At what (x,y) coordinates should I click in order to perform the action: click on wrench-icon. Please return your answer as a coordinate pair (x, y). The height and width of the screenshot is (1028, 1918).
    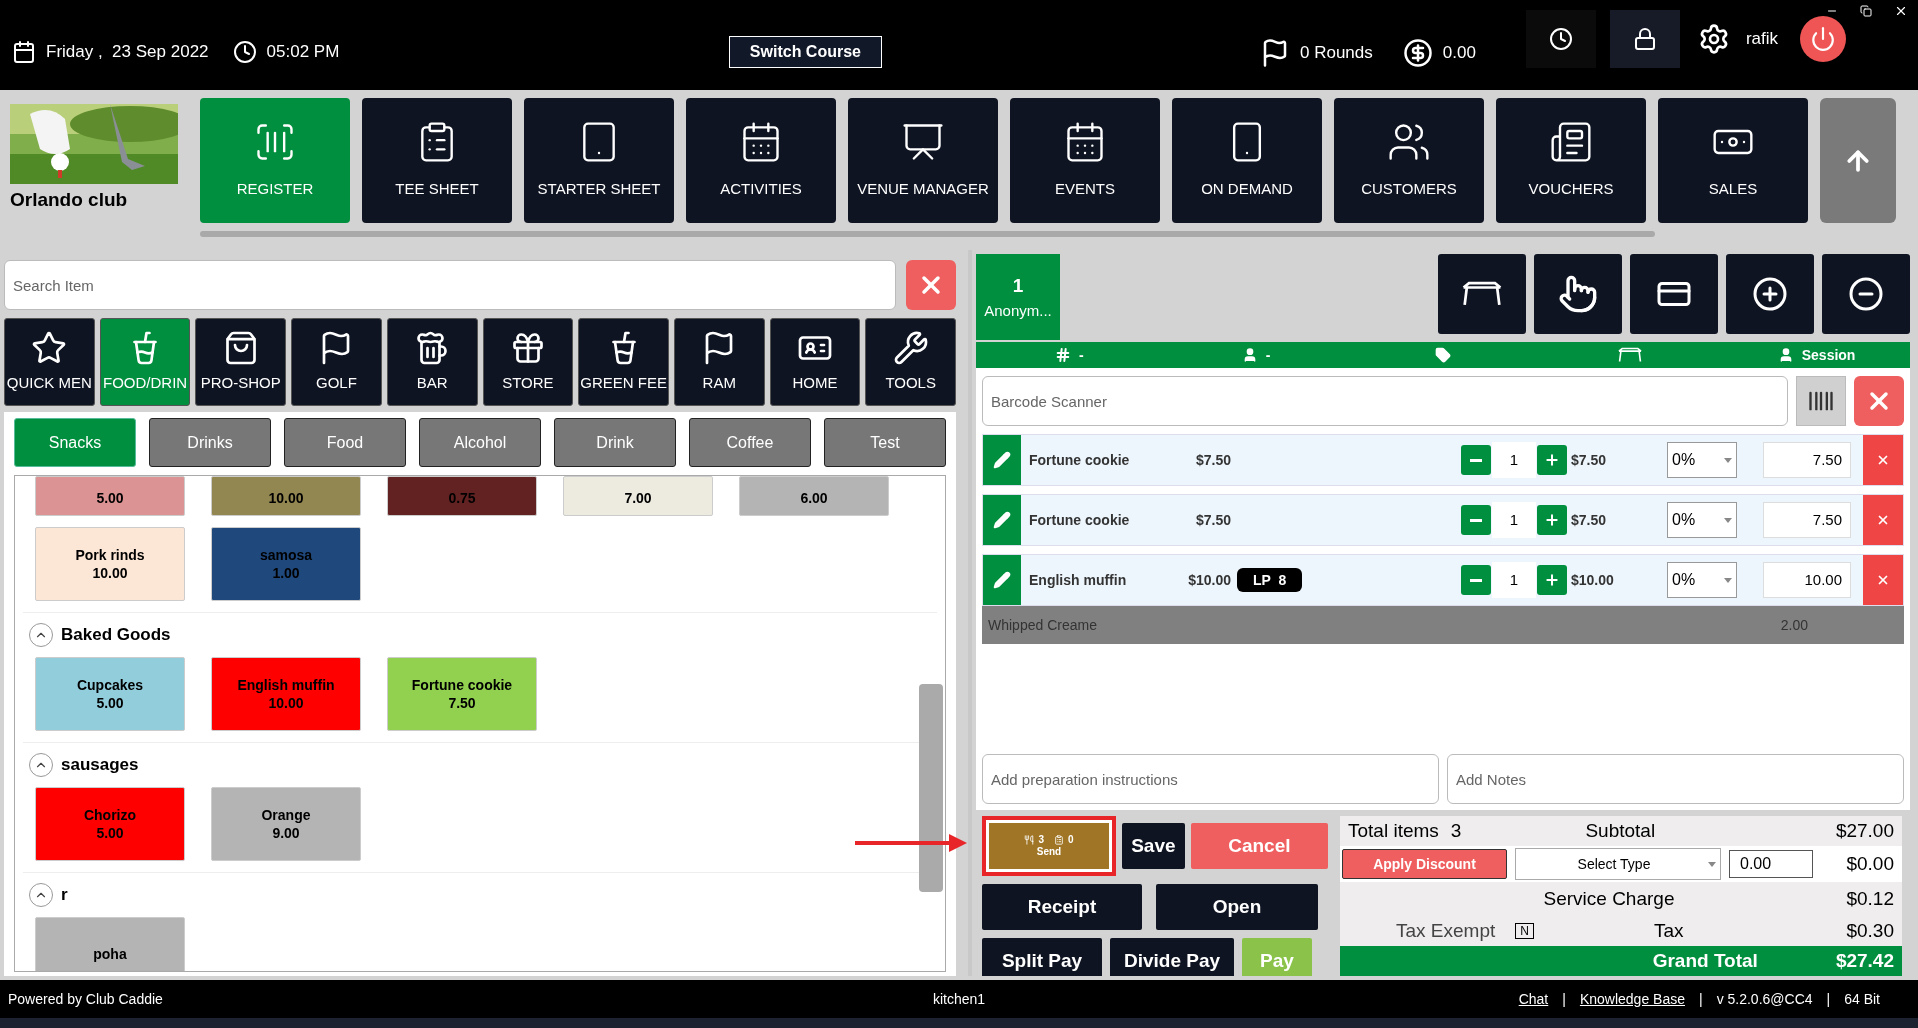
    Looking at the image, I should click on (910, 347).